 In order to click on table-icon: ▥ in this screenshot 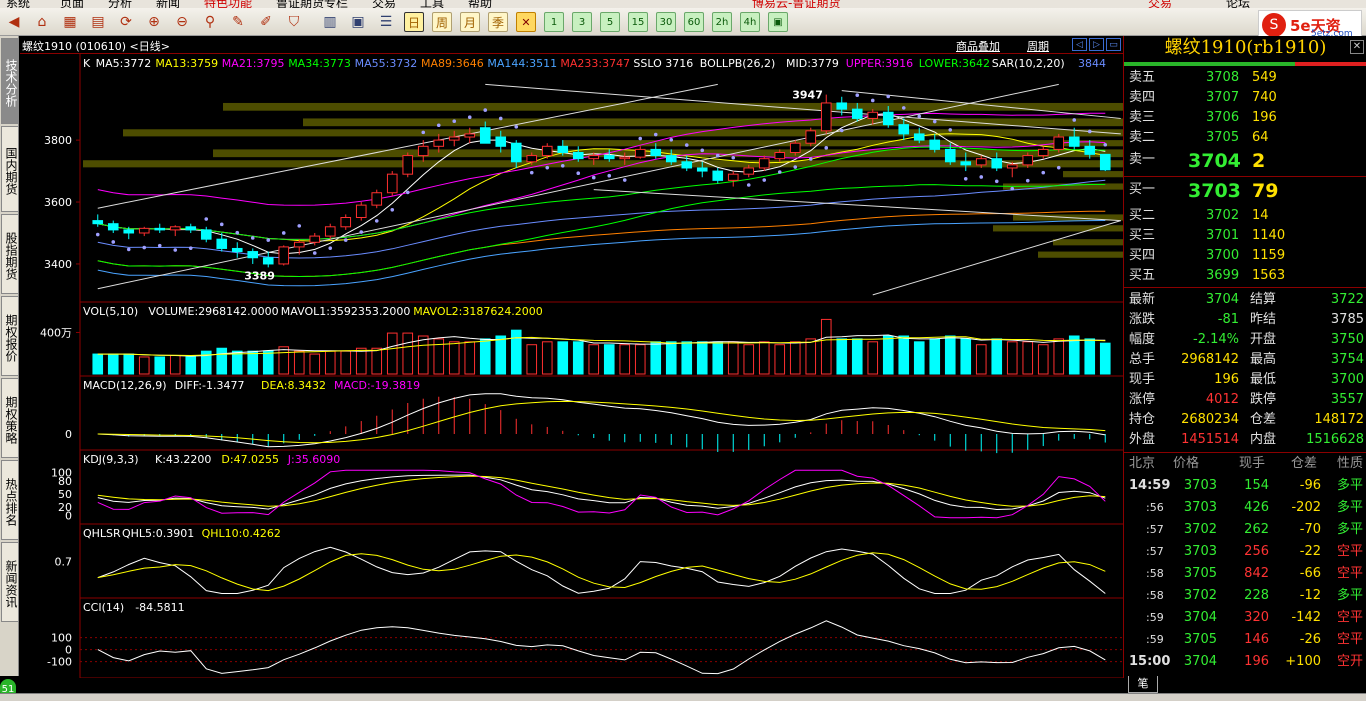, I will do `click(330, 22)`.